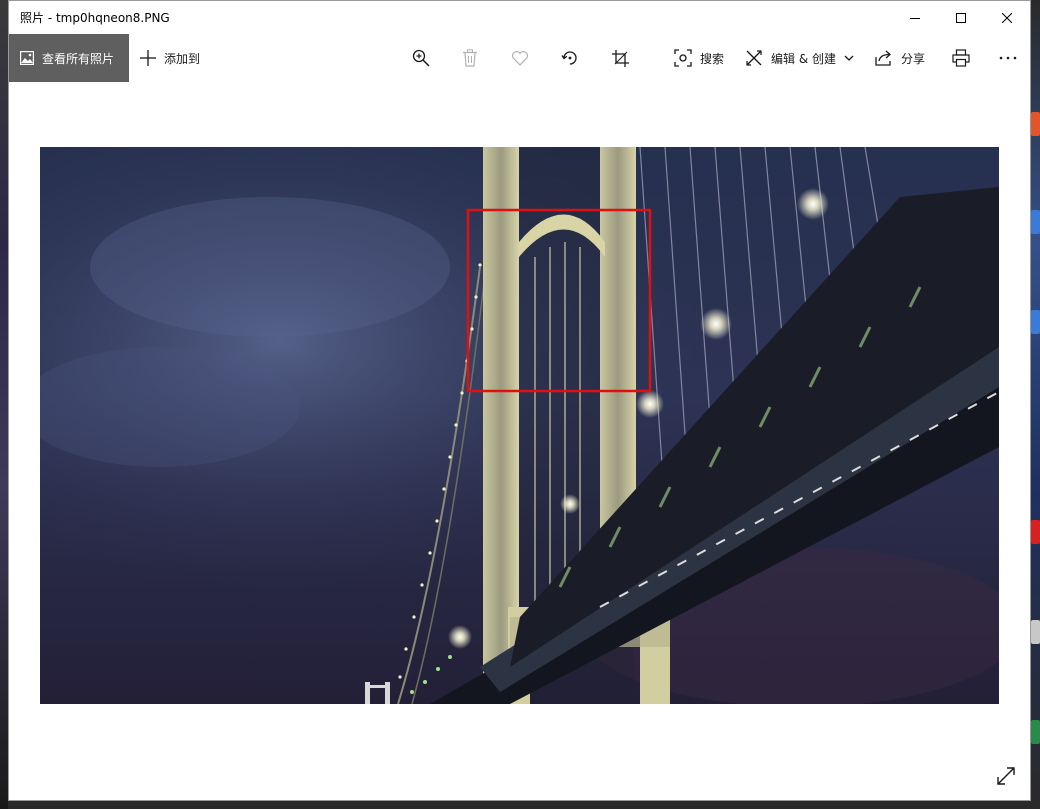 Image resolution: width=1040 pixels, height=809 pixels. I want to click on share-icon, so click(883, 58).